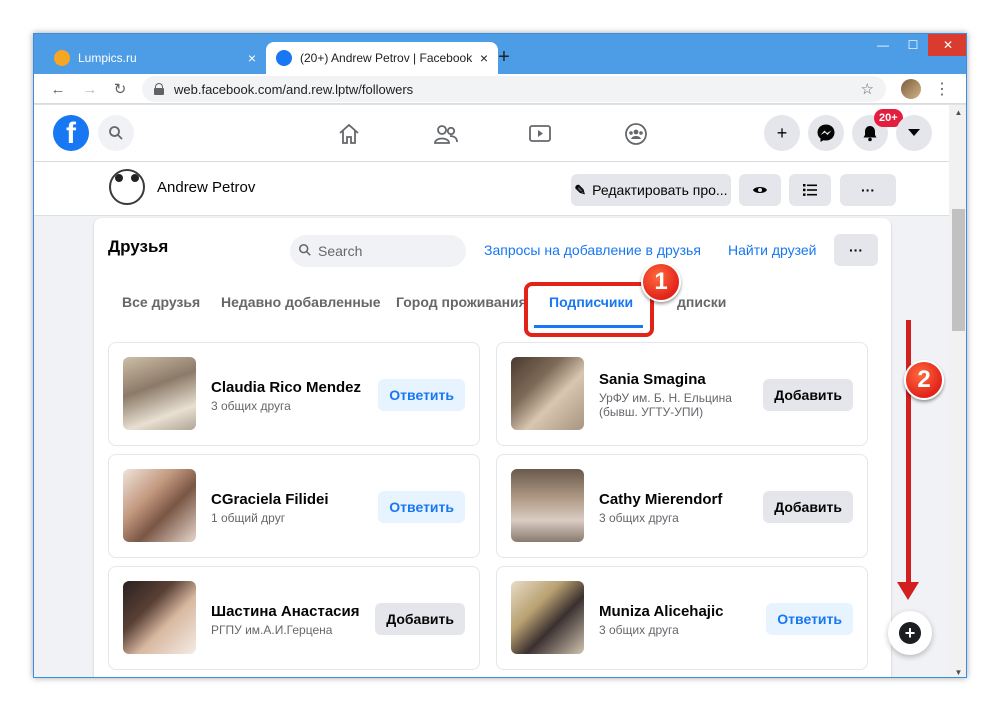 This screenshot has width=1000, height=711. Describe the element at coordinates (914, 133) in the screenshot. I see `account-menu-chevron-icon` at that location.